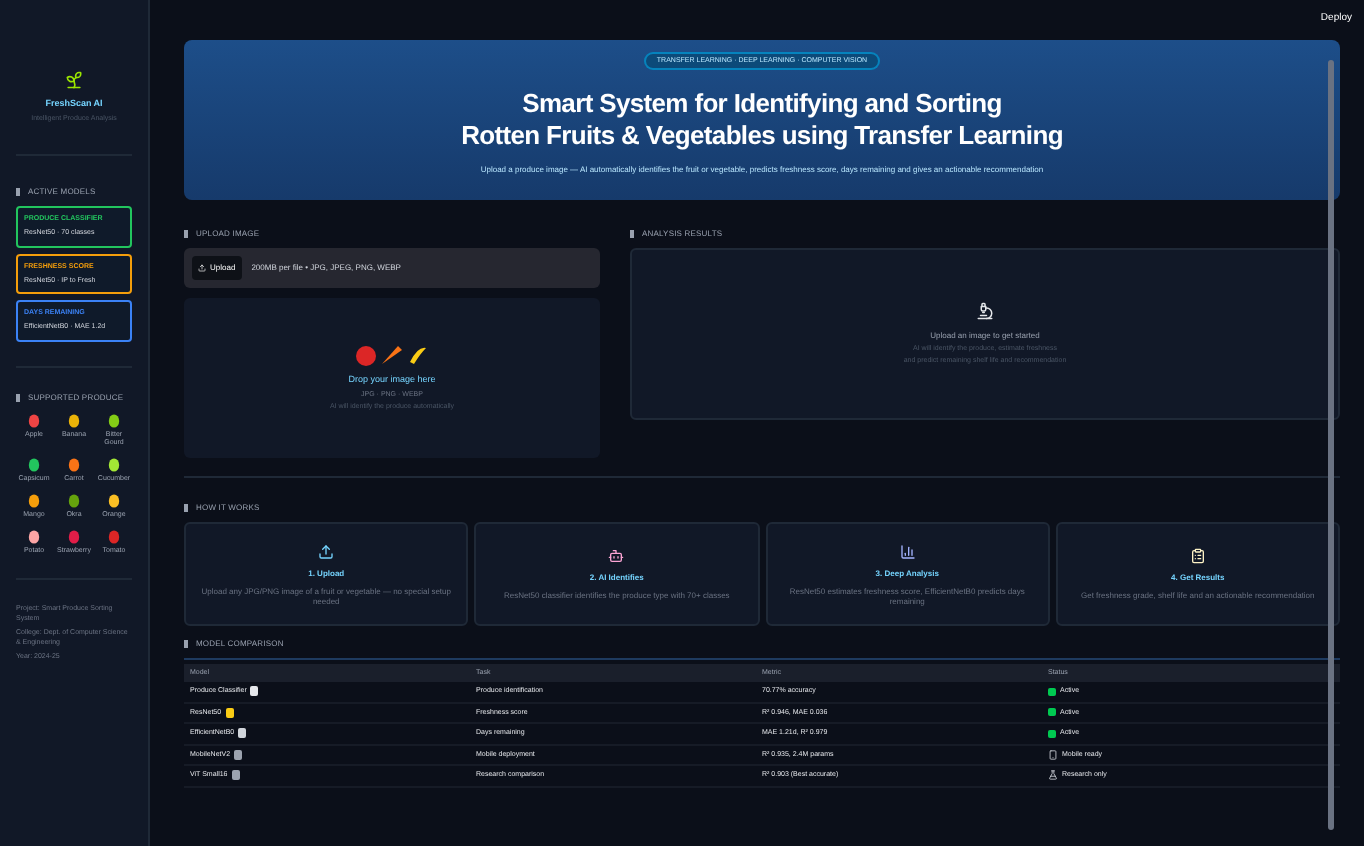 Image resolution: width=1364 pixels, height=846 pixels. Describe the element at coordinates (74, 80) in the screenshot. I see `logo-icon` at that location.